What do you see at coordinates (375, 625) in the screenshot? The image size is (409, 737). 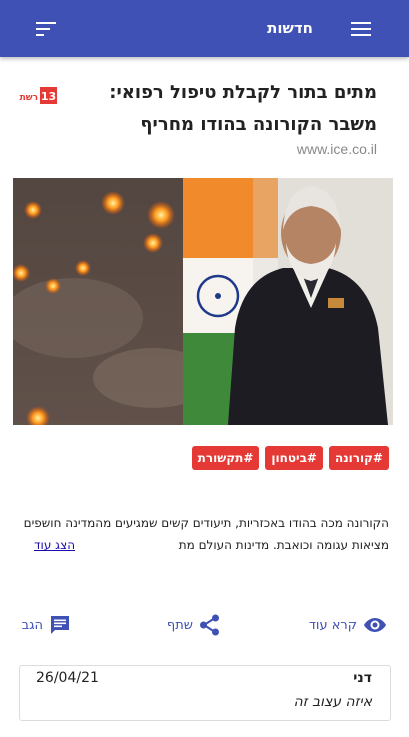 I see `eye-icon` at bounding box center [375, 625].